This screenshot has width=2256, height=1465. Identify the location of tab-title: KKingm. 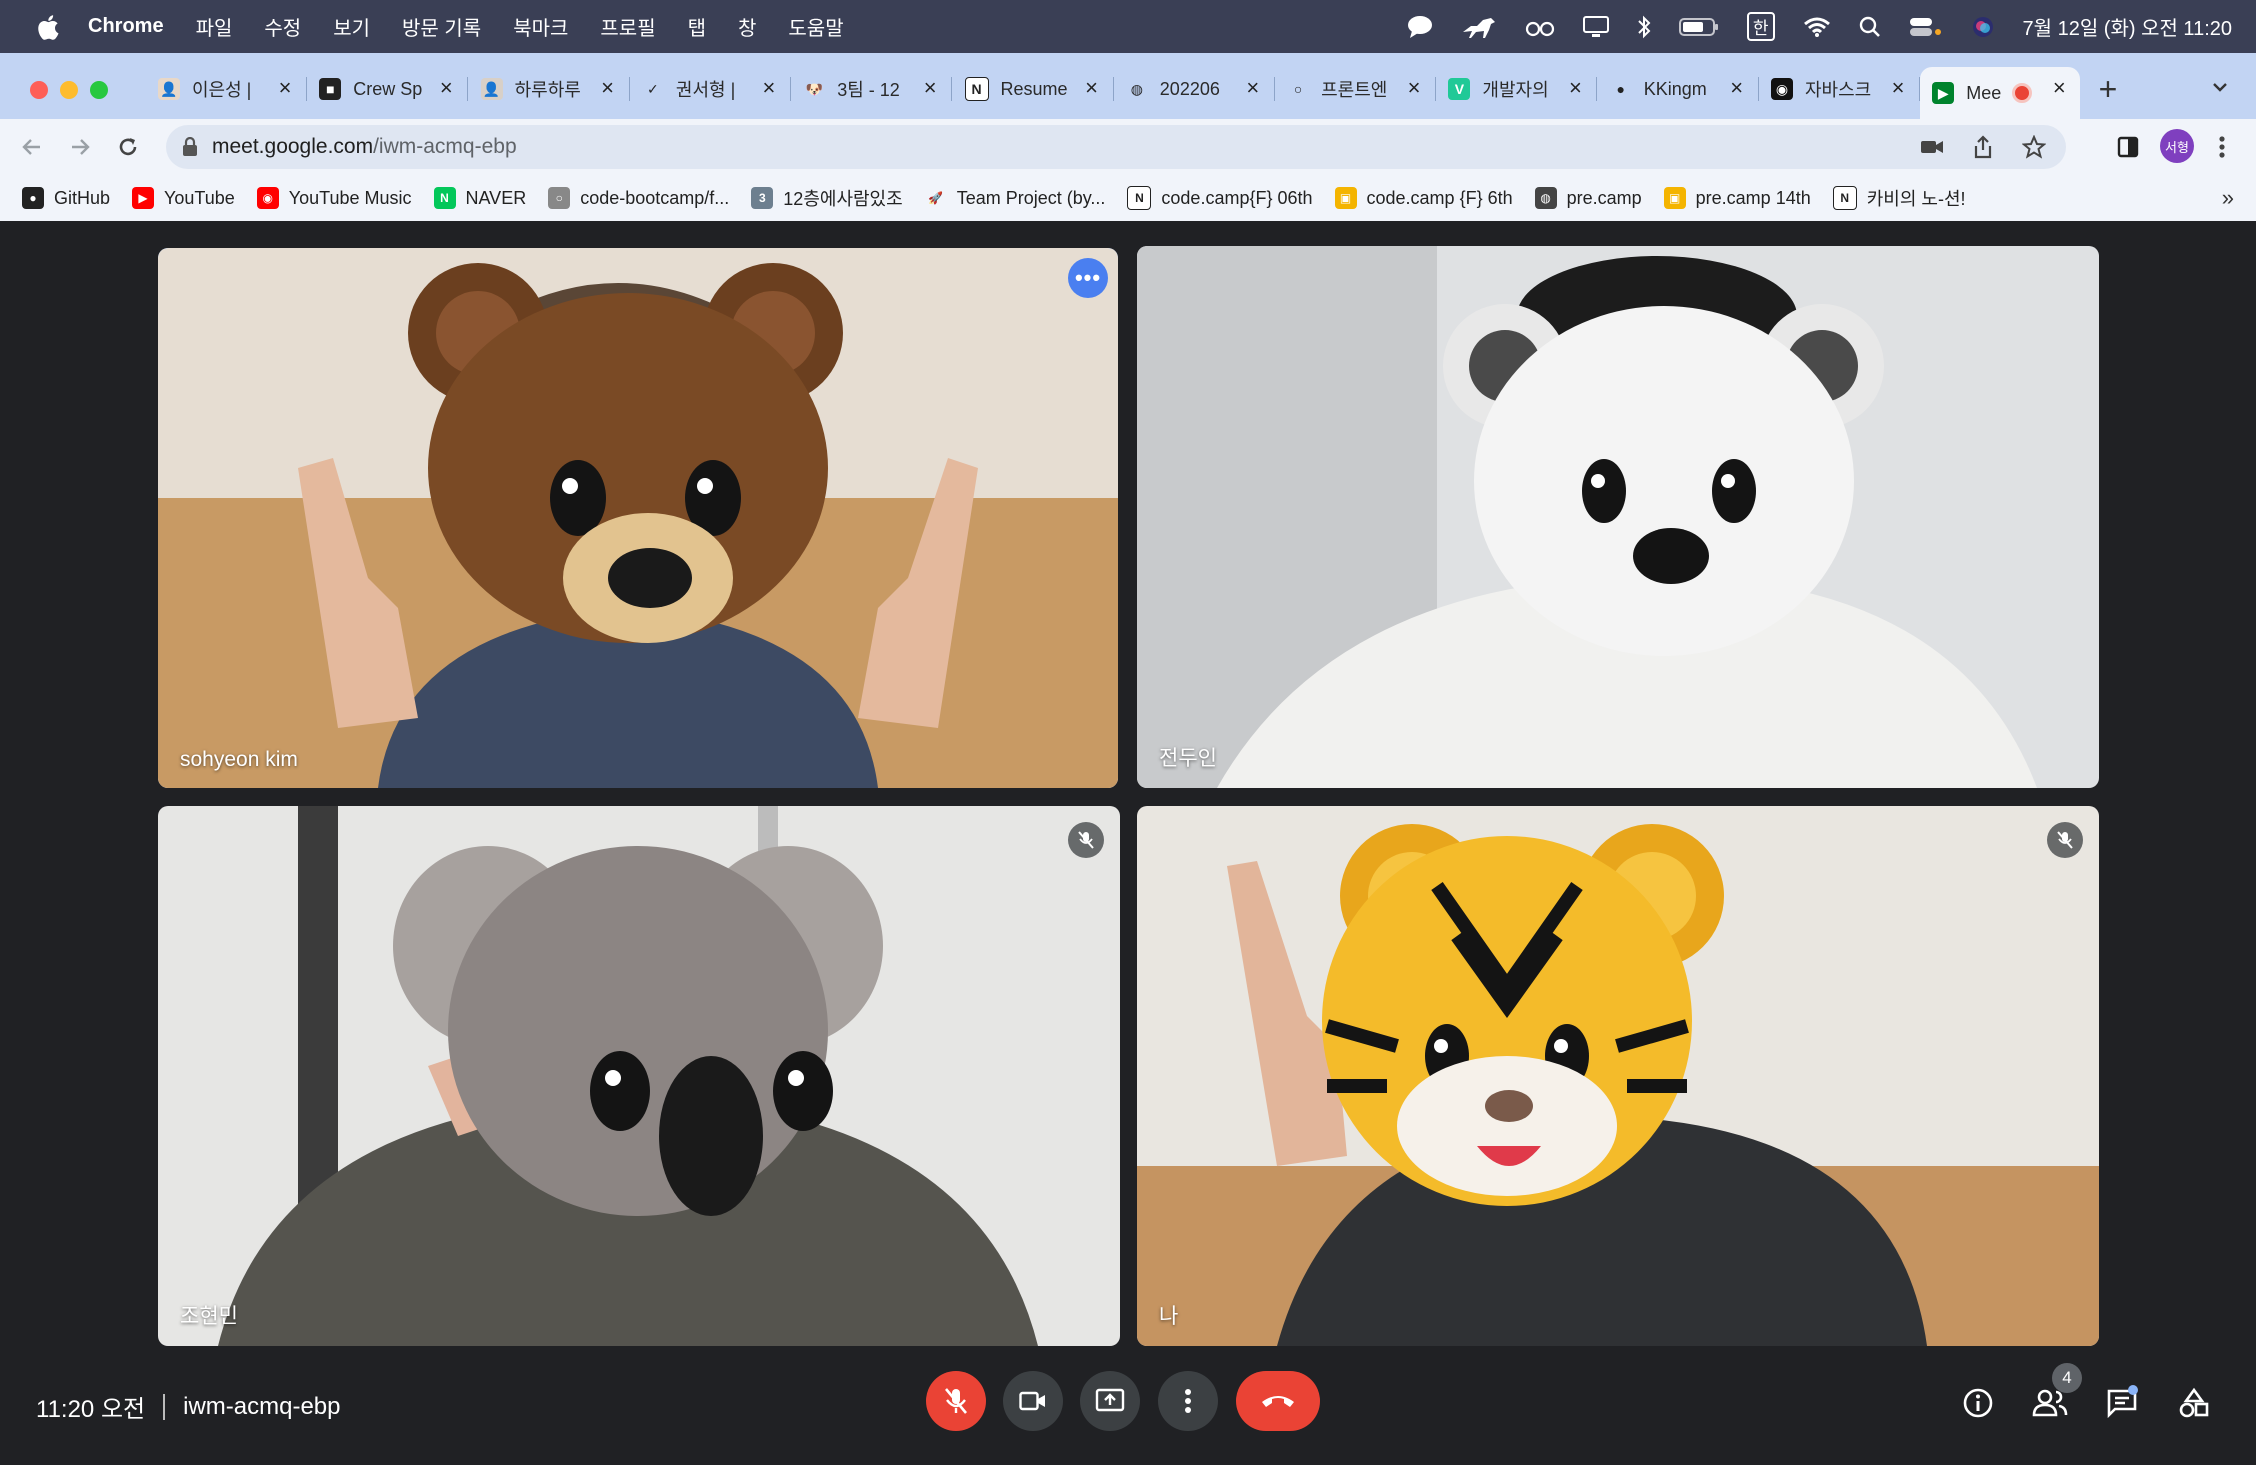
(1675, 88).